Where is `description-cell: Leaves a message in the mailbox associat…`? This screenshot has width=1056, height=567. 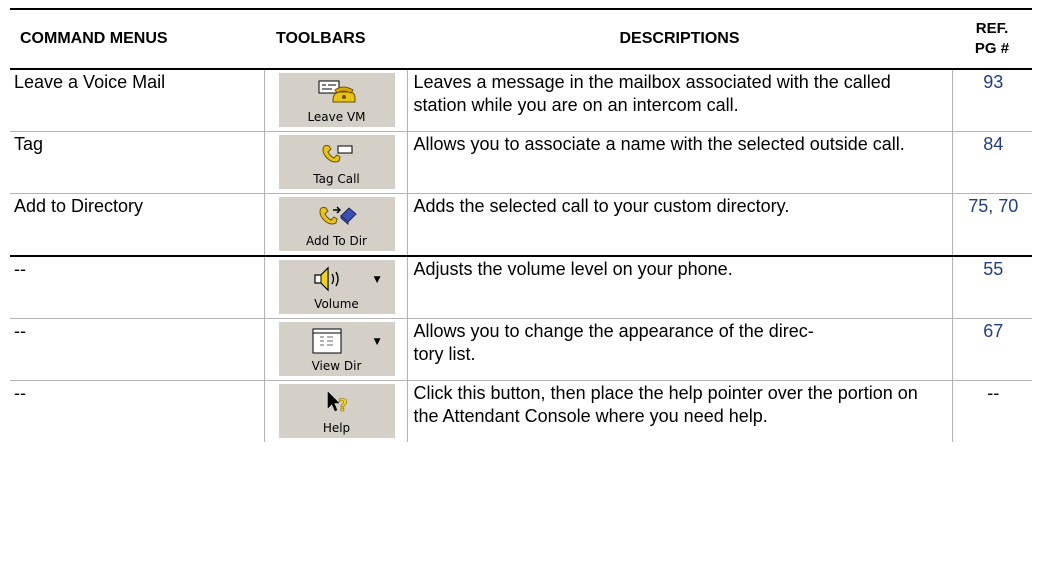
description-cell: Leaves a message in the mailbox associat… is located at coordinates (679, 100).